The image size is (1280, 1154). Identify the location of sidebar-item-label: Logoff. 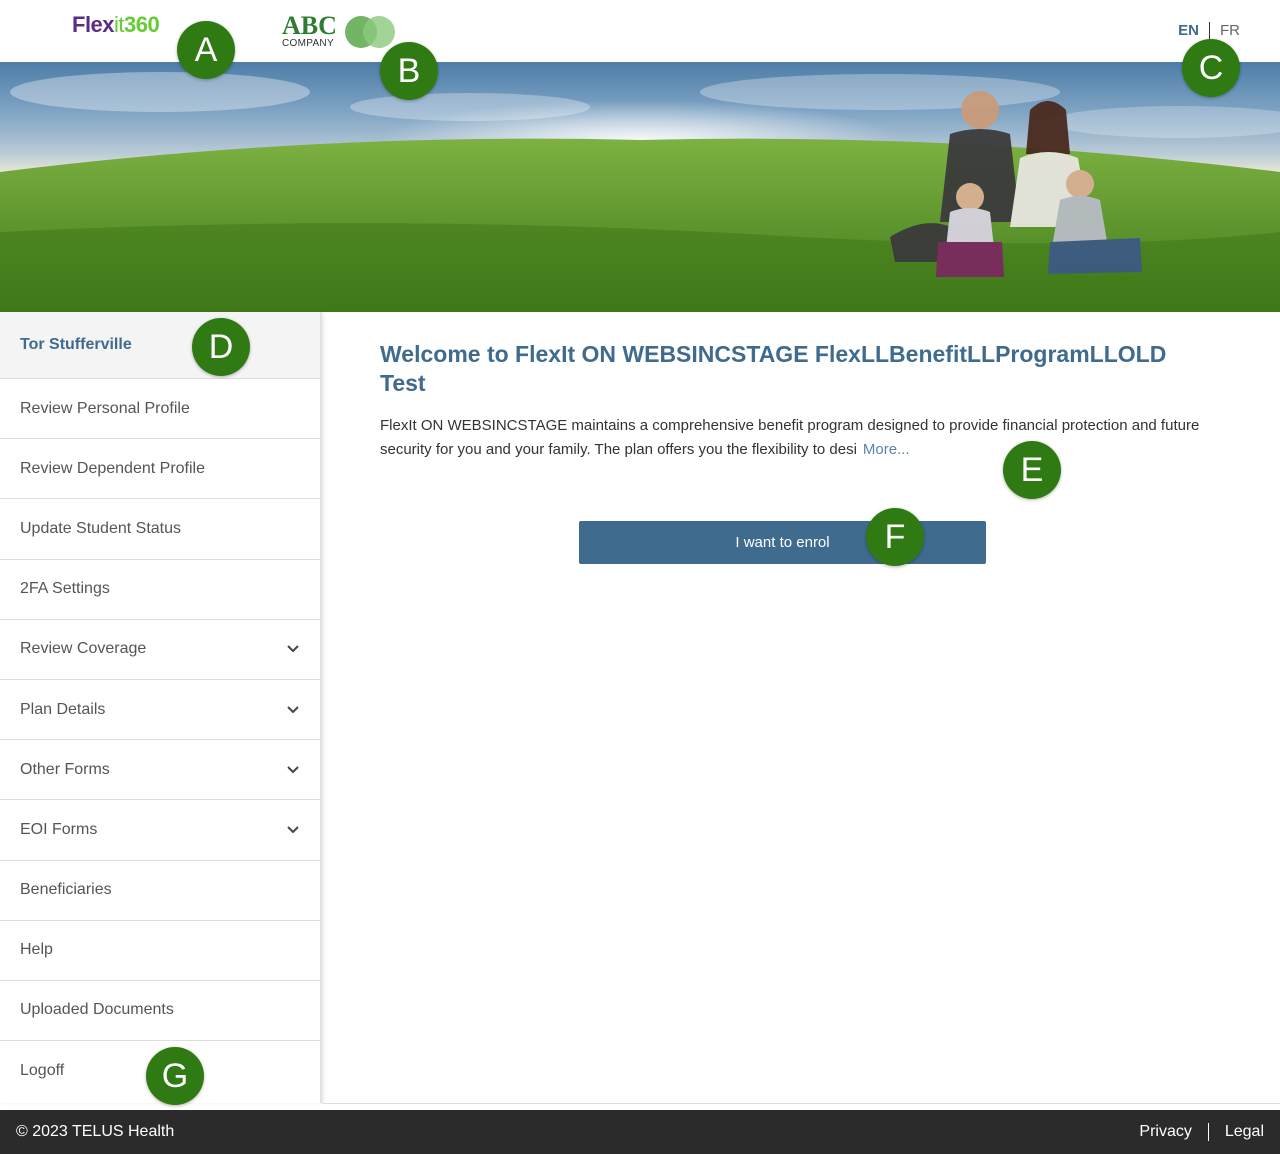
(42, 1070).